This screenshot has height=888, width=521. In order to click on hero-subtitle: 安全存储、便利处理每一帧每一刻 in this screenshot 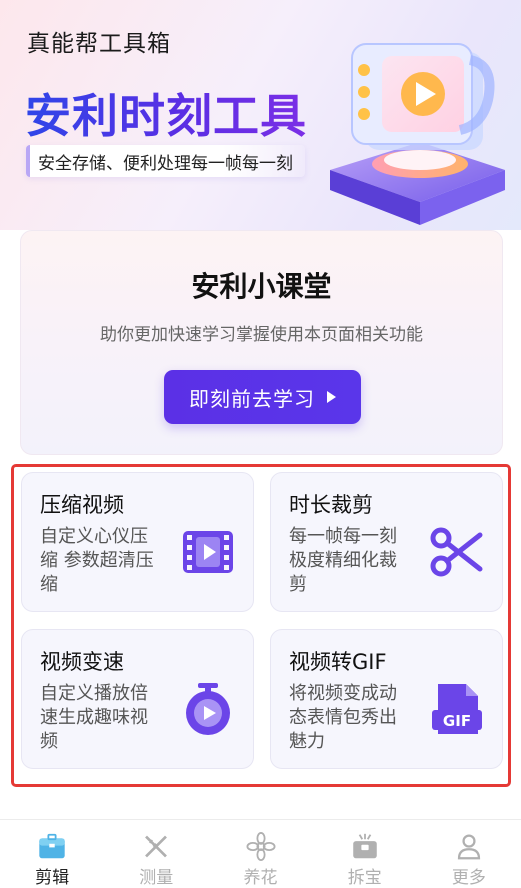, I will do `click(165, 161)`.